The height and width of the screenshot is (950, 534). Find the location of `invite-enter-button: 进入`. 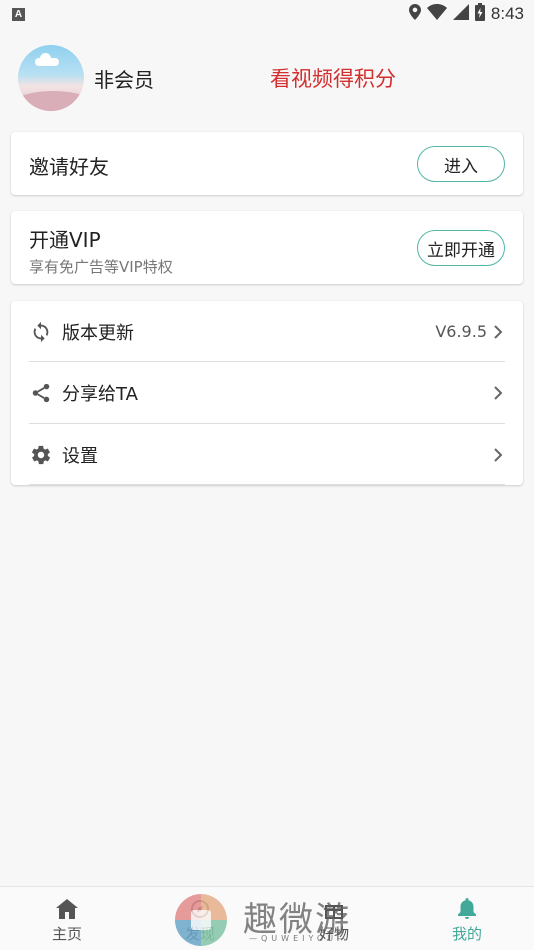

invite-enter-button: 进入 is located at coordinates (461, 164).